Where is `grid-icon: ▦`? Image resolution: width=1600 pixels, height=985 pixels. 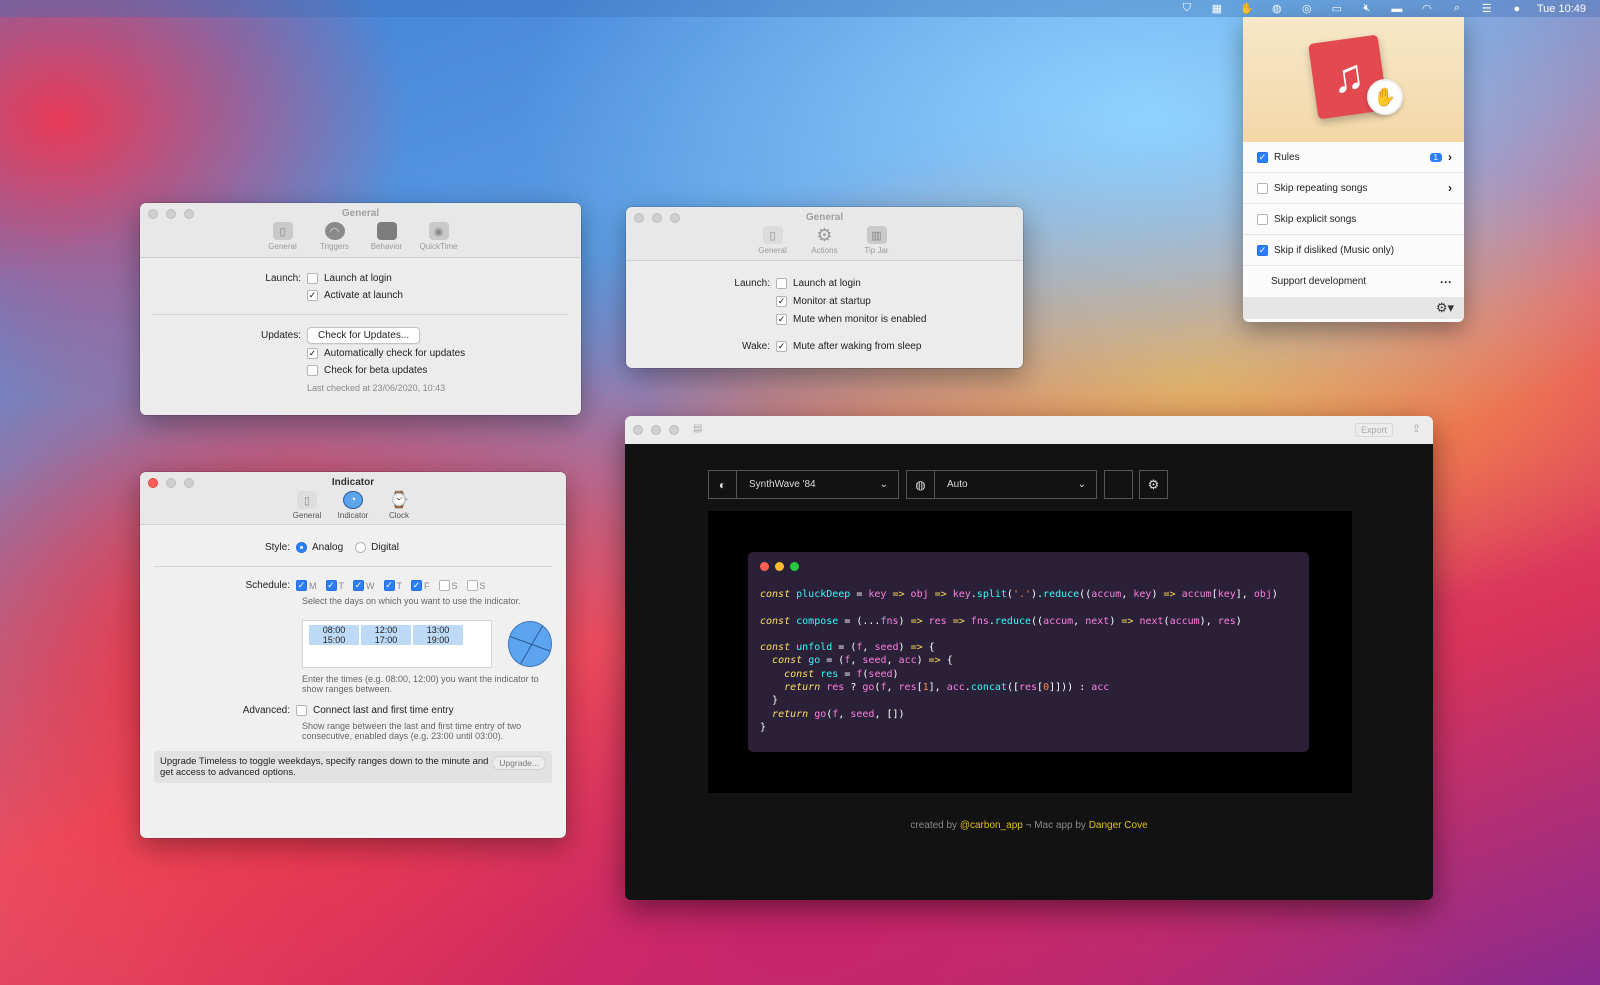
grid-icon: ▦ is located at coordinates (1217, 9).